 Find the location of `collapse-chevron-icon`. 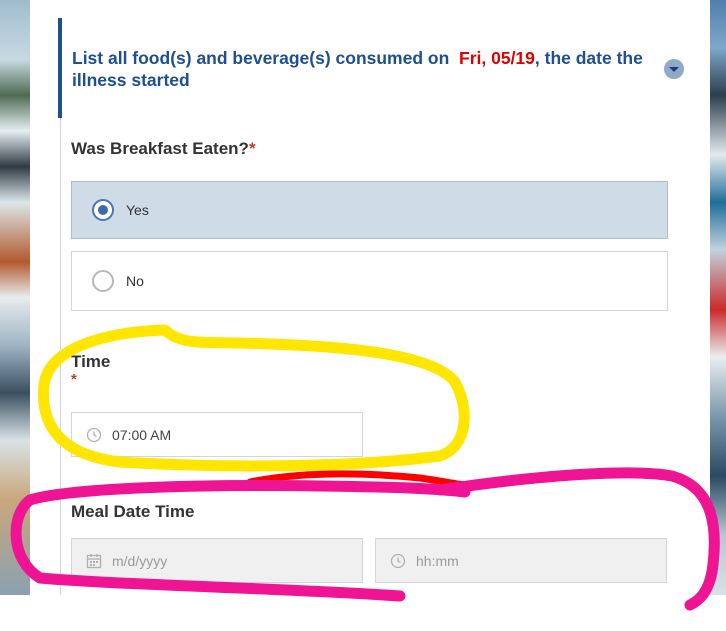

collapse-chevron-icon is located at coordinates (674, 69).